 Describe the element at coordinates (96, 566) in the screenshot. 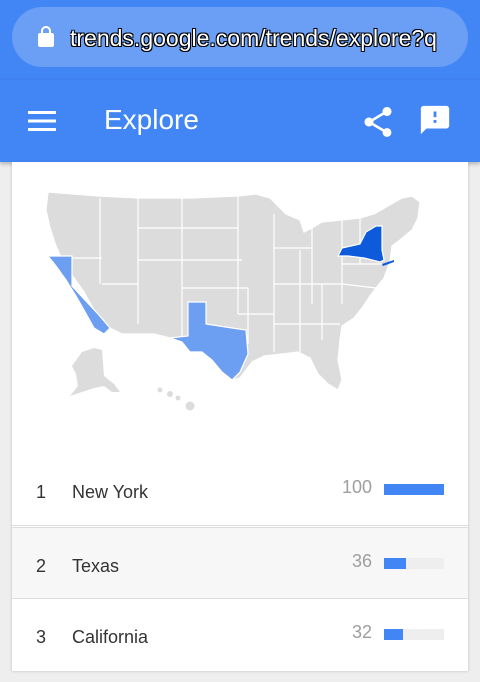

I see `region-name: Texas` at that location.